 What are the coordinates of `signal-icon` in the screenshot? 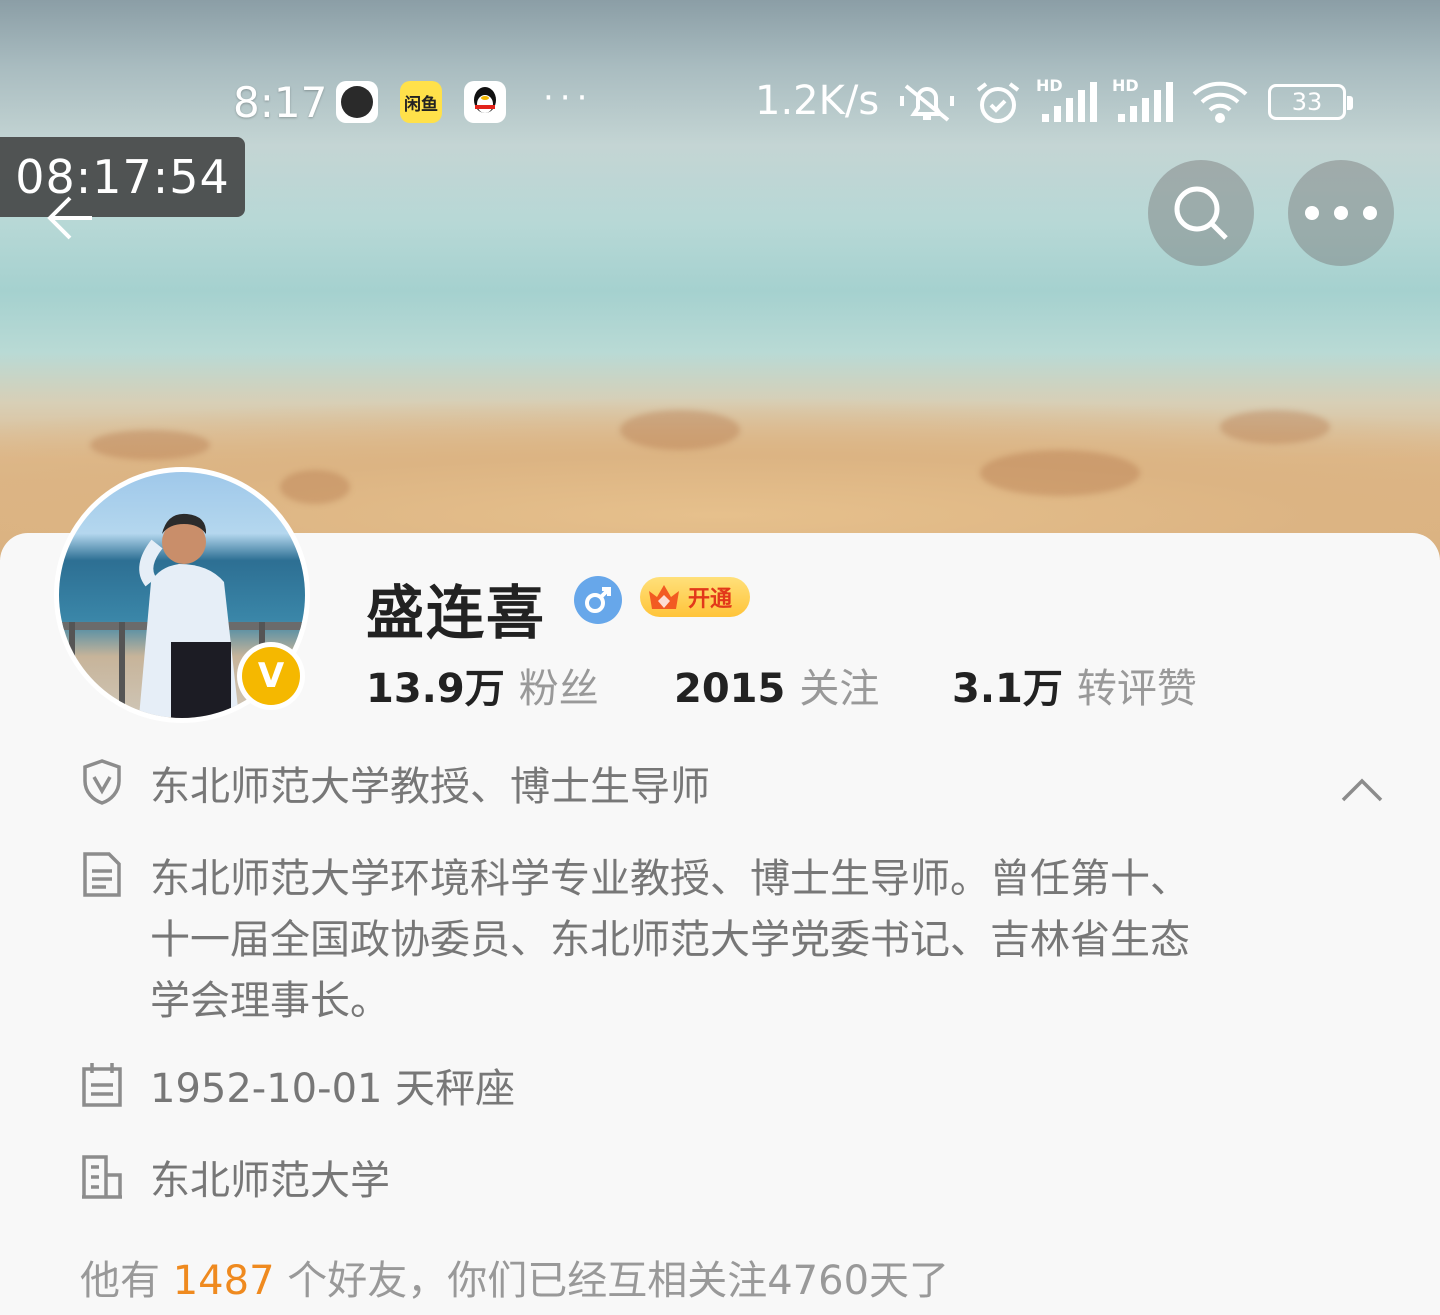 It's located at (1070, 104).